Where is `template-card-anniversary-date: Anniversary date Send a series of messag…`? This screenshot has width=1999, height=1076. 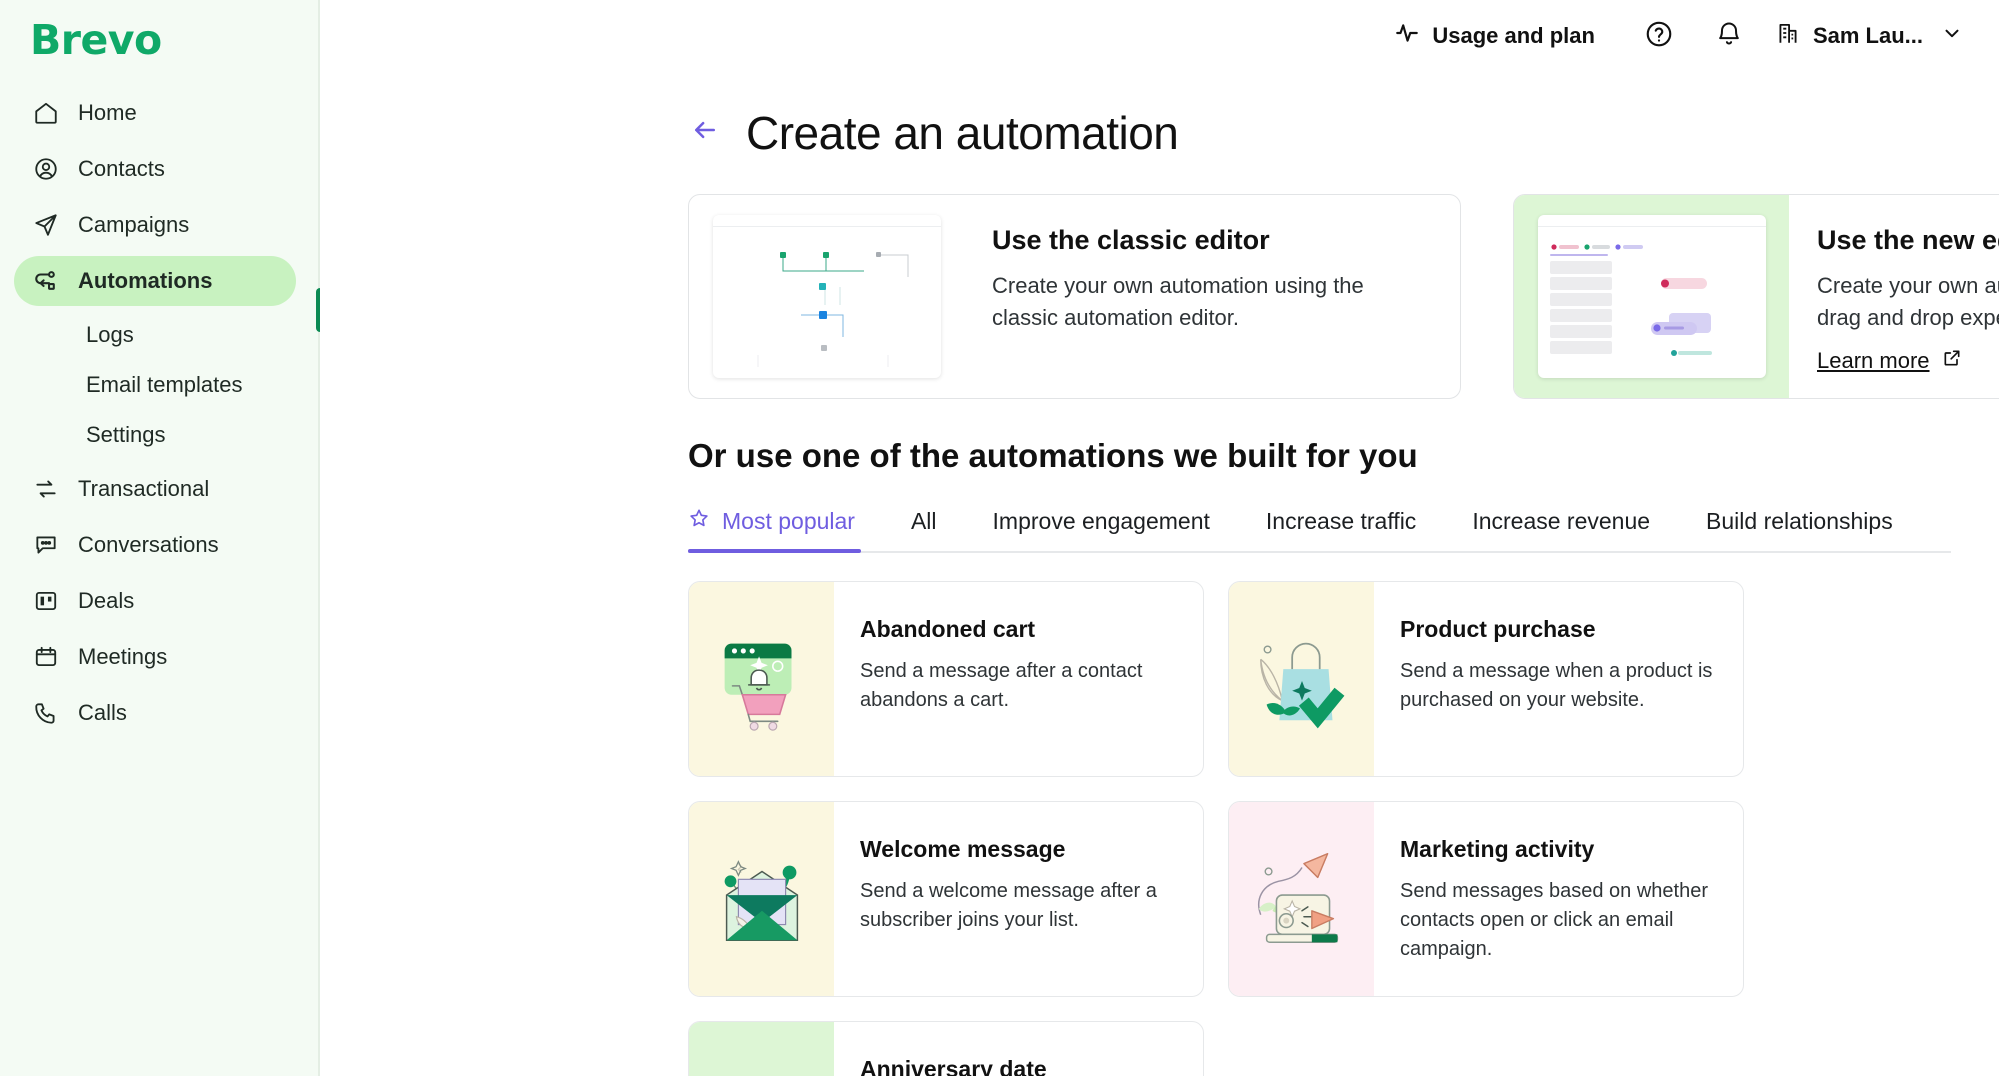
template-card-anniversary-date: Anniversary date Send a series of messag… is located at coordinates (946, 1048).